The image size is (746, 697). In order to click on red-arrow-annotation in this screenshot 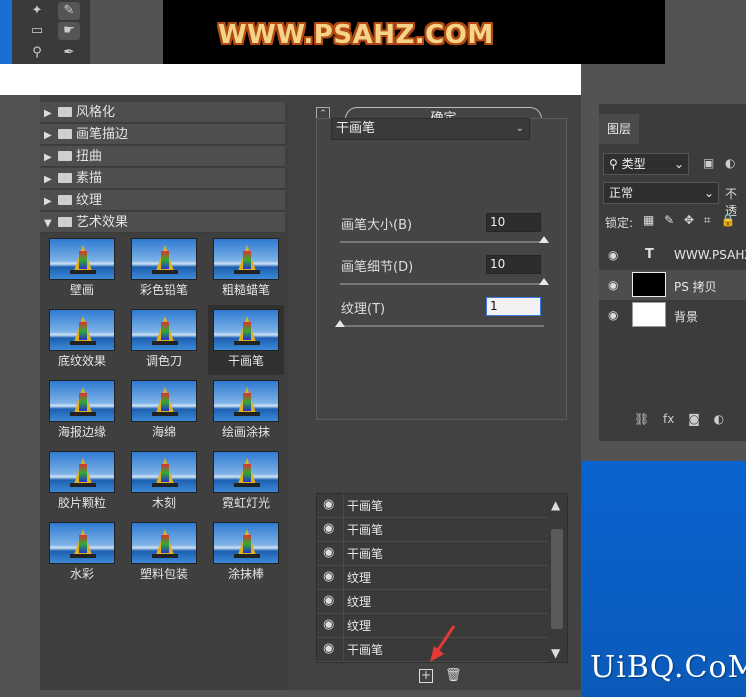, I will do `click(443, 643)`.